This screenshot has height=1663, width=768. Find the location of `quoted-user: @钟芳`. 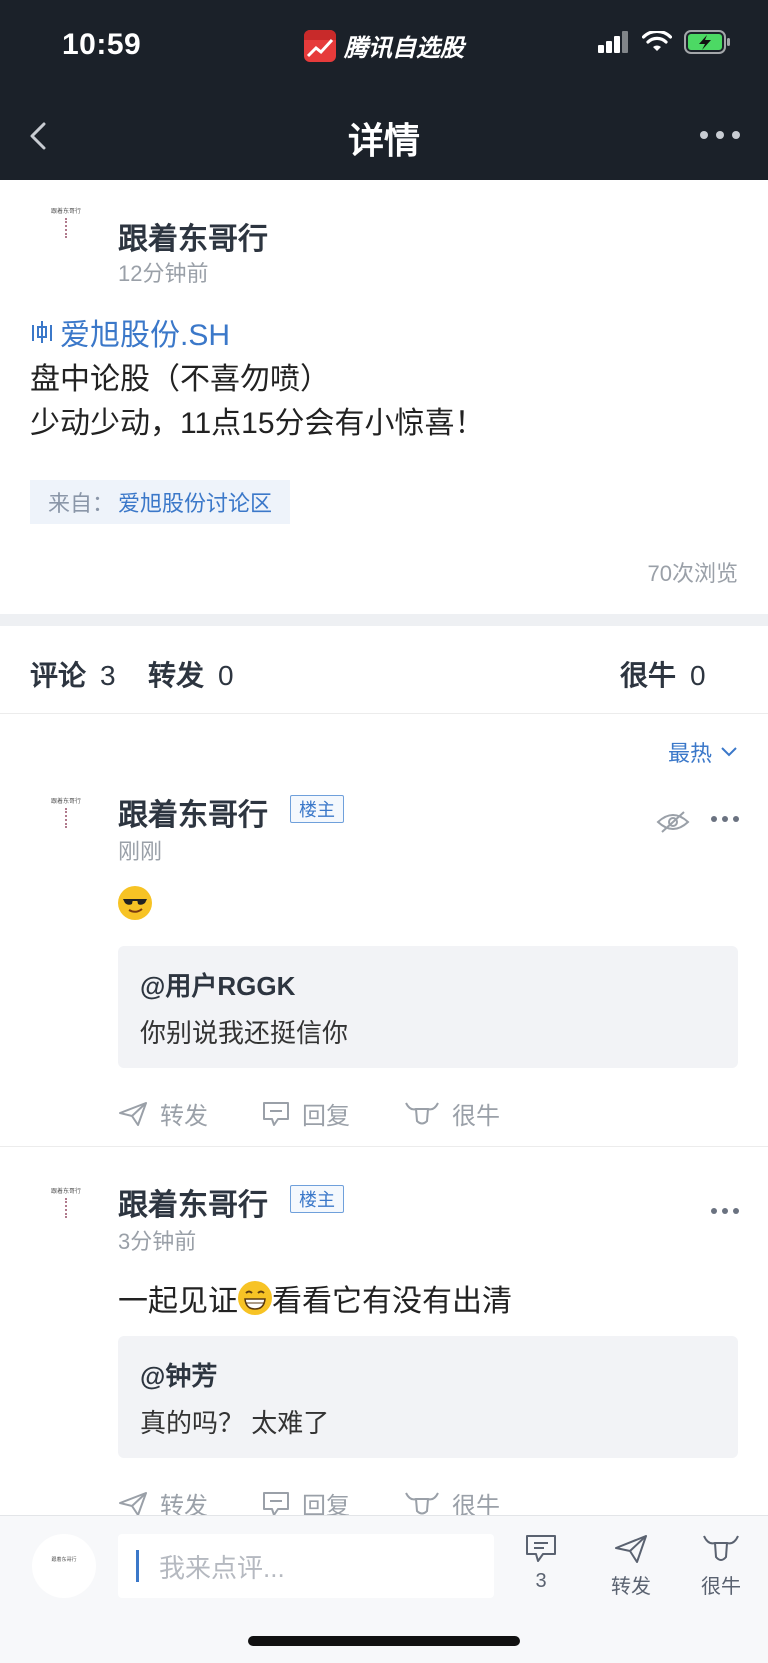

quoted-user: @钟芳 is located at coordinates (428, 1374).